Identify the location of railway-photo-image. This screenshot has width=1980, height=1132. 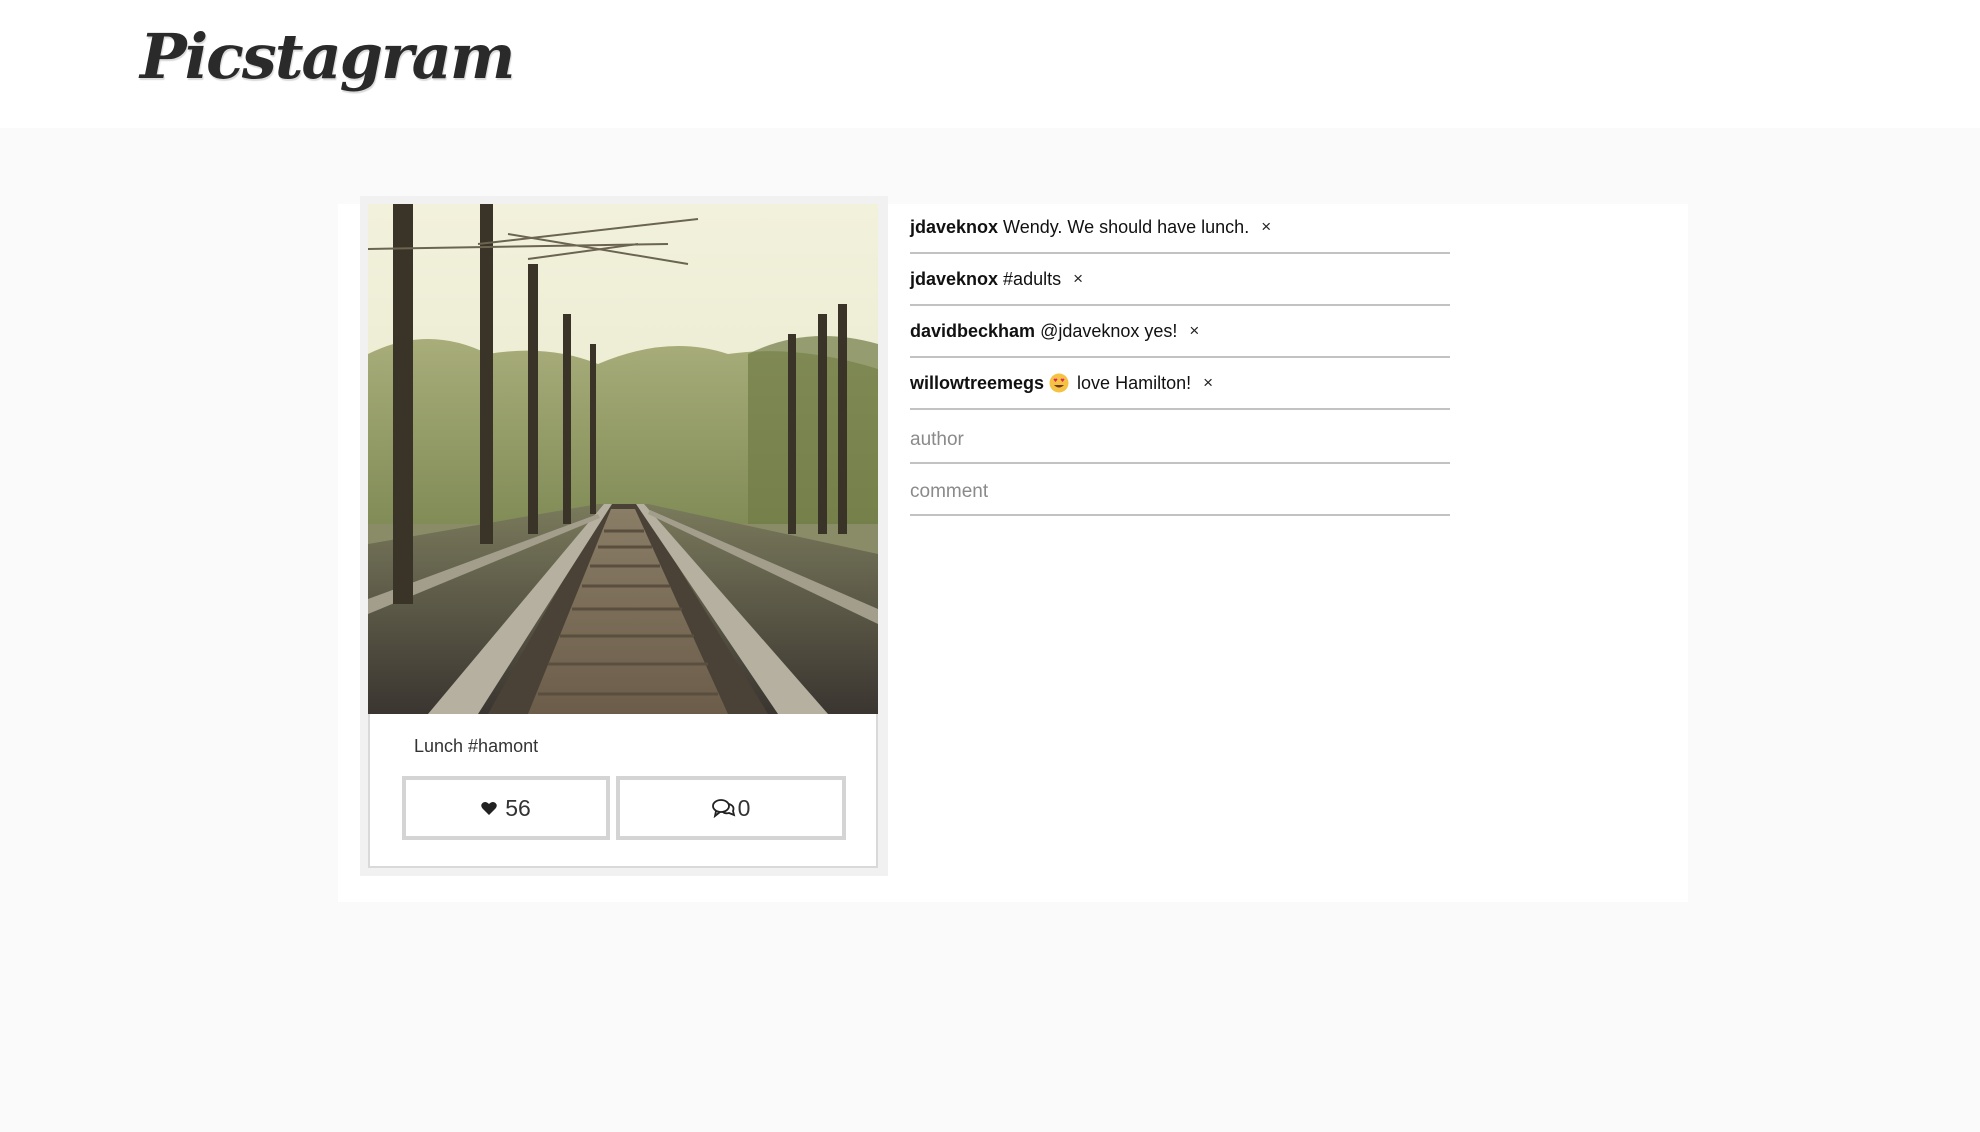
(623, 459).